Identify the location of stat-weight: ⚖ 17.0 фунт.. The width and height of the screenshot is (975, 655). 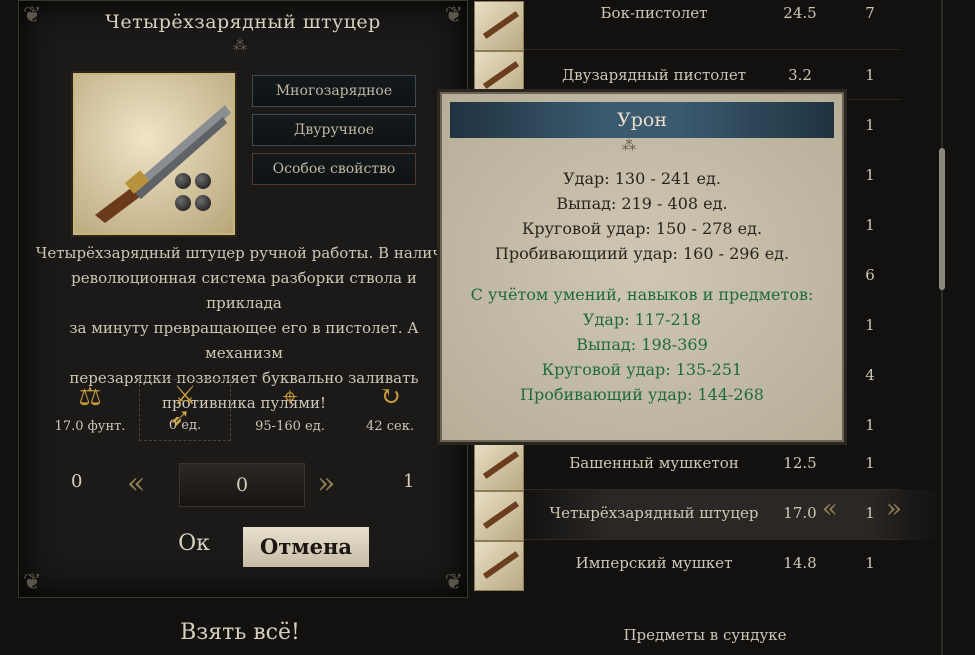
(90, 407).